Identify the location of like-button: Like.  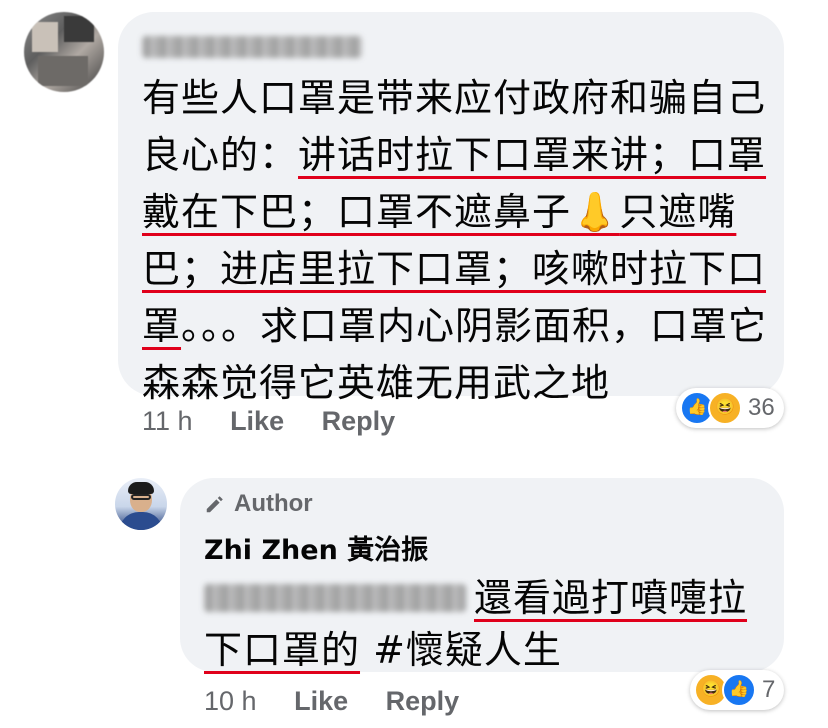
(257, 421).